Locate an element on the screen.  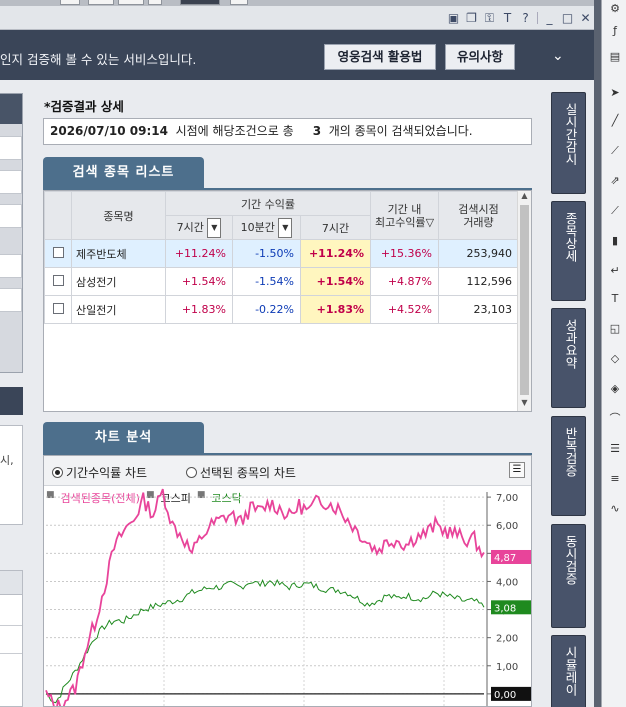
key-icon: ⚿ is located at coordinates (489, 18).